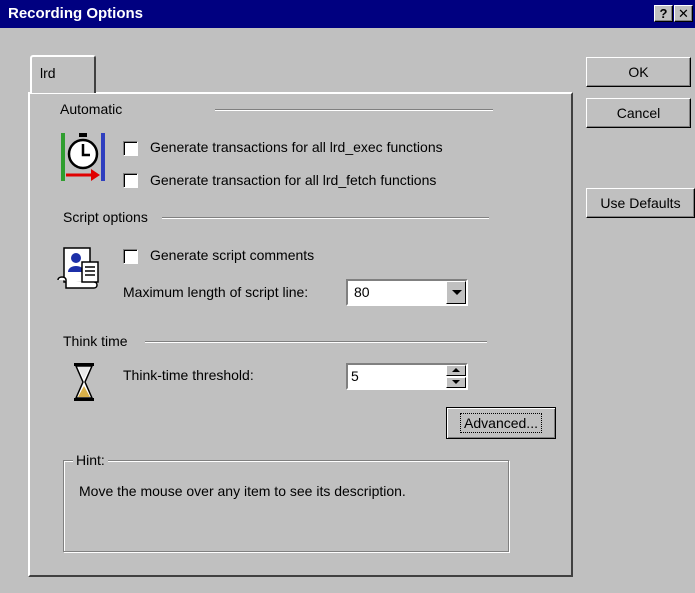  Describe the element at coordinates (347, 14) in the screenshot. I see `title-bar: Recording Options ? ✕` at that location.